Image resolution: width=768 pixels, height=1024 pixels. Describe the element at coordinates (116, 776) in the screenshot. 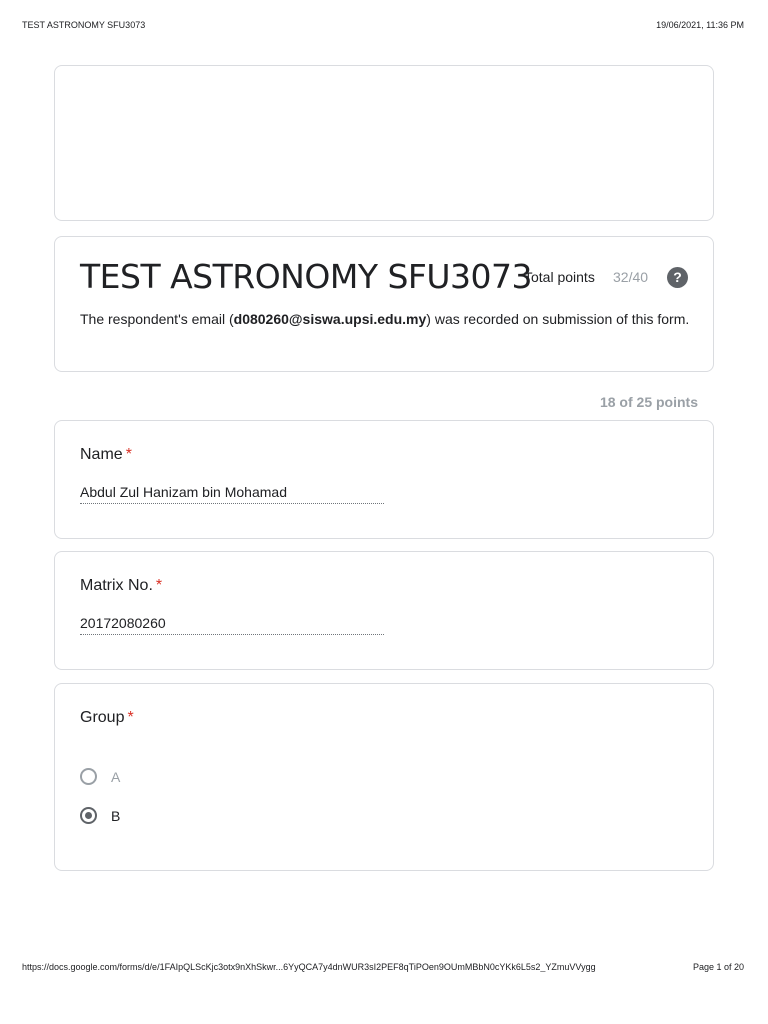

I see `option-label: A` at that location.